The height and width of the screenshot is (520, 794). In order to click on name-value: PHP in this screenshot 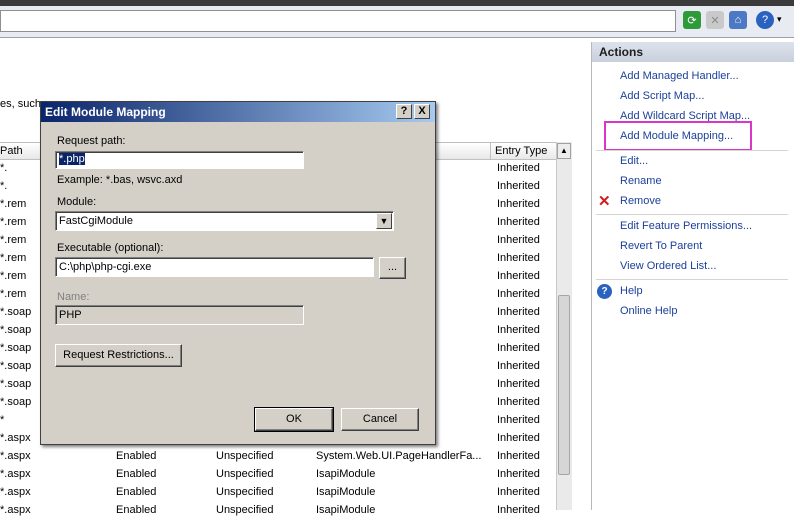, I will do `click(70, 315)`.